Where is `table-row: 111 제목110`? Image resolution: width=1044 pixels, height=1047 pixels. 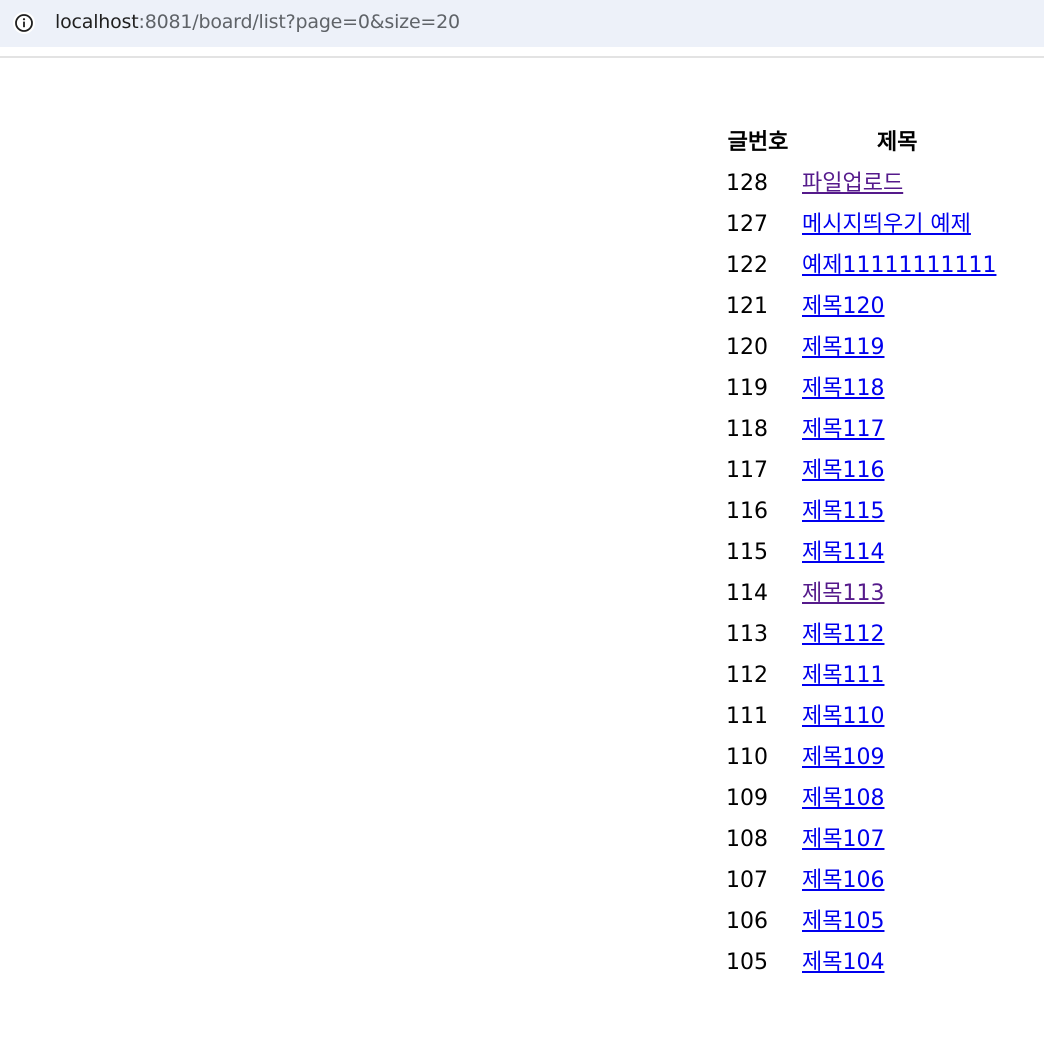 table-row: 111 제목110 is located at coordinates (861, 716).